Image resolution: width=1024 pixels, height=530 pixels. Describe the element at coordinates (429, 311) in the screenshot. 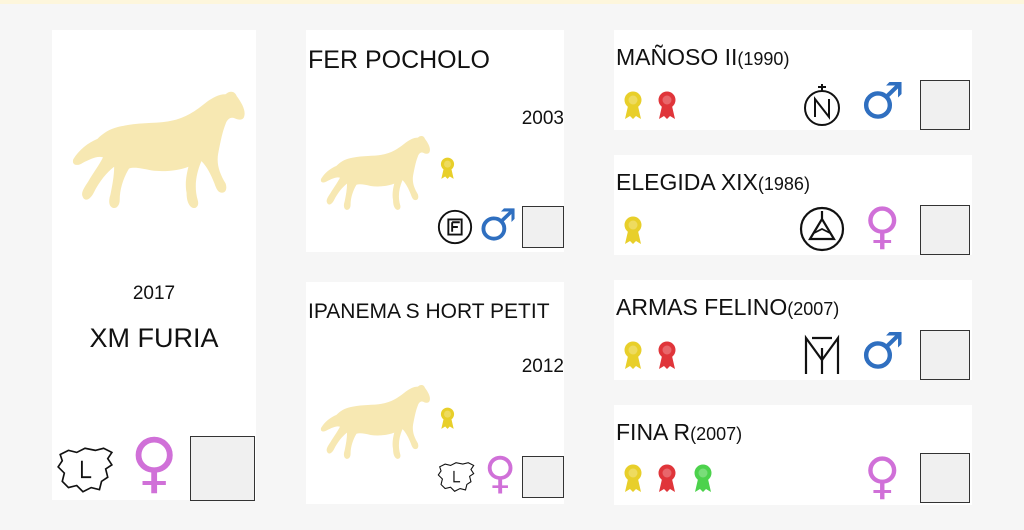

I see `horse-name: IPANEMA S HORT PETIT` at that location.